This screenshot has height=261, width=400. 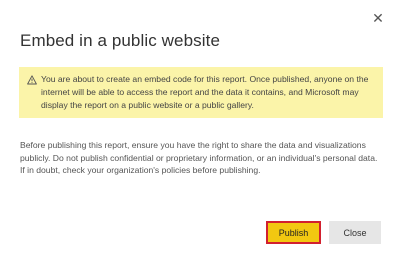 I want to click on dialog-title: Embed in a public website, so click(x=120, y=40).